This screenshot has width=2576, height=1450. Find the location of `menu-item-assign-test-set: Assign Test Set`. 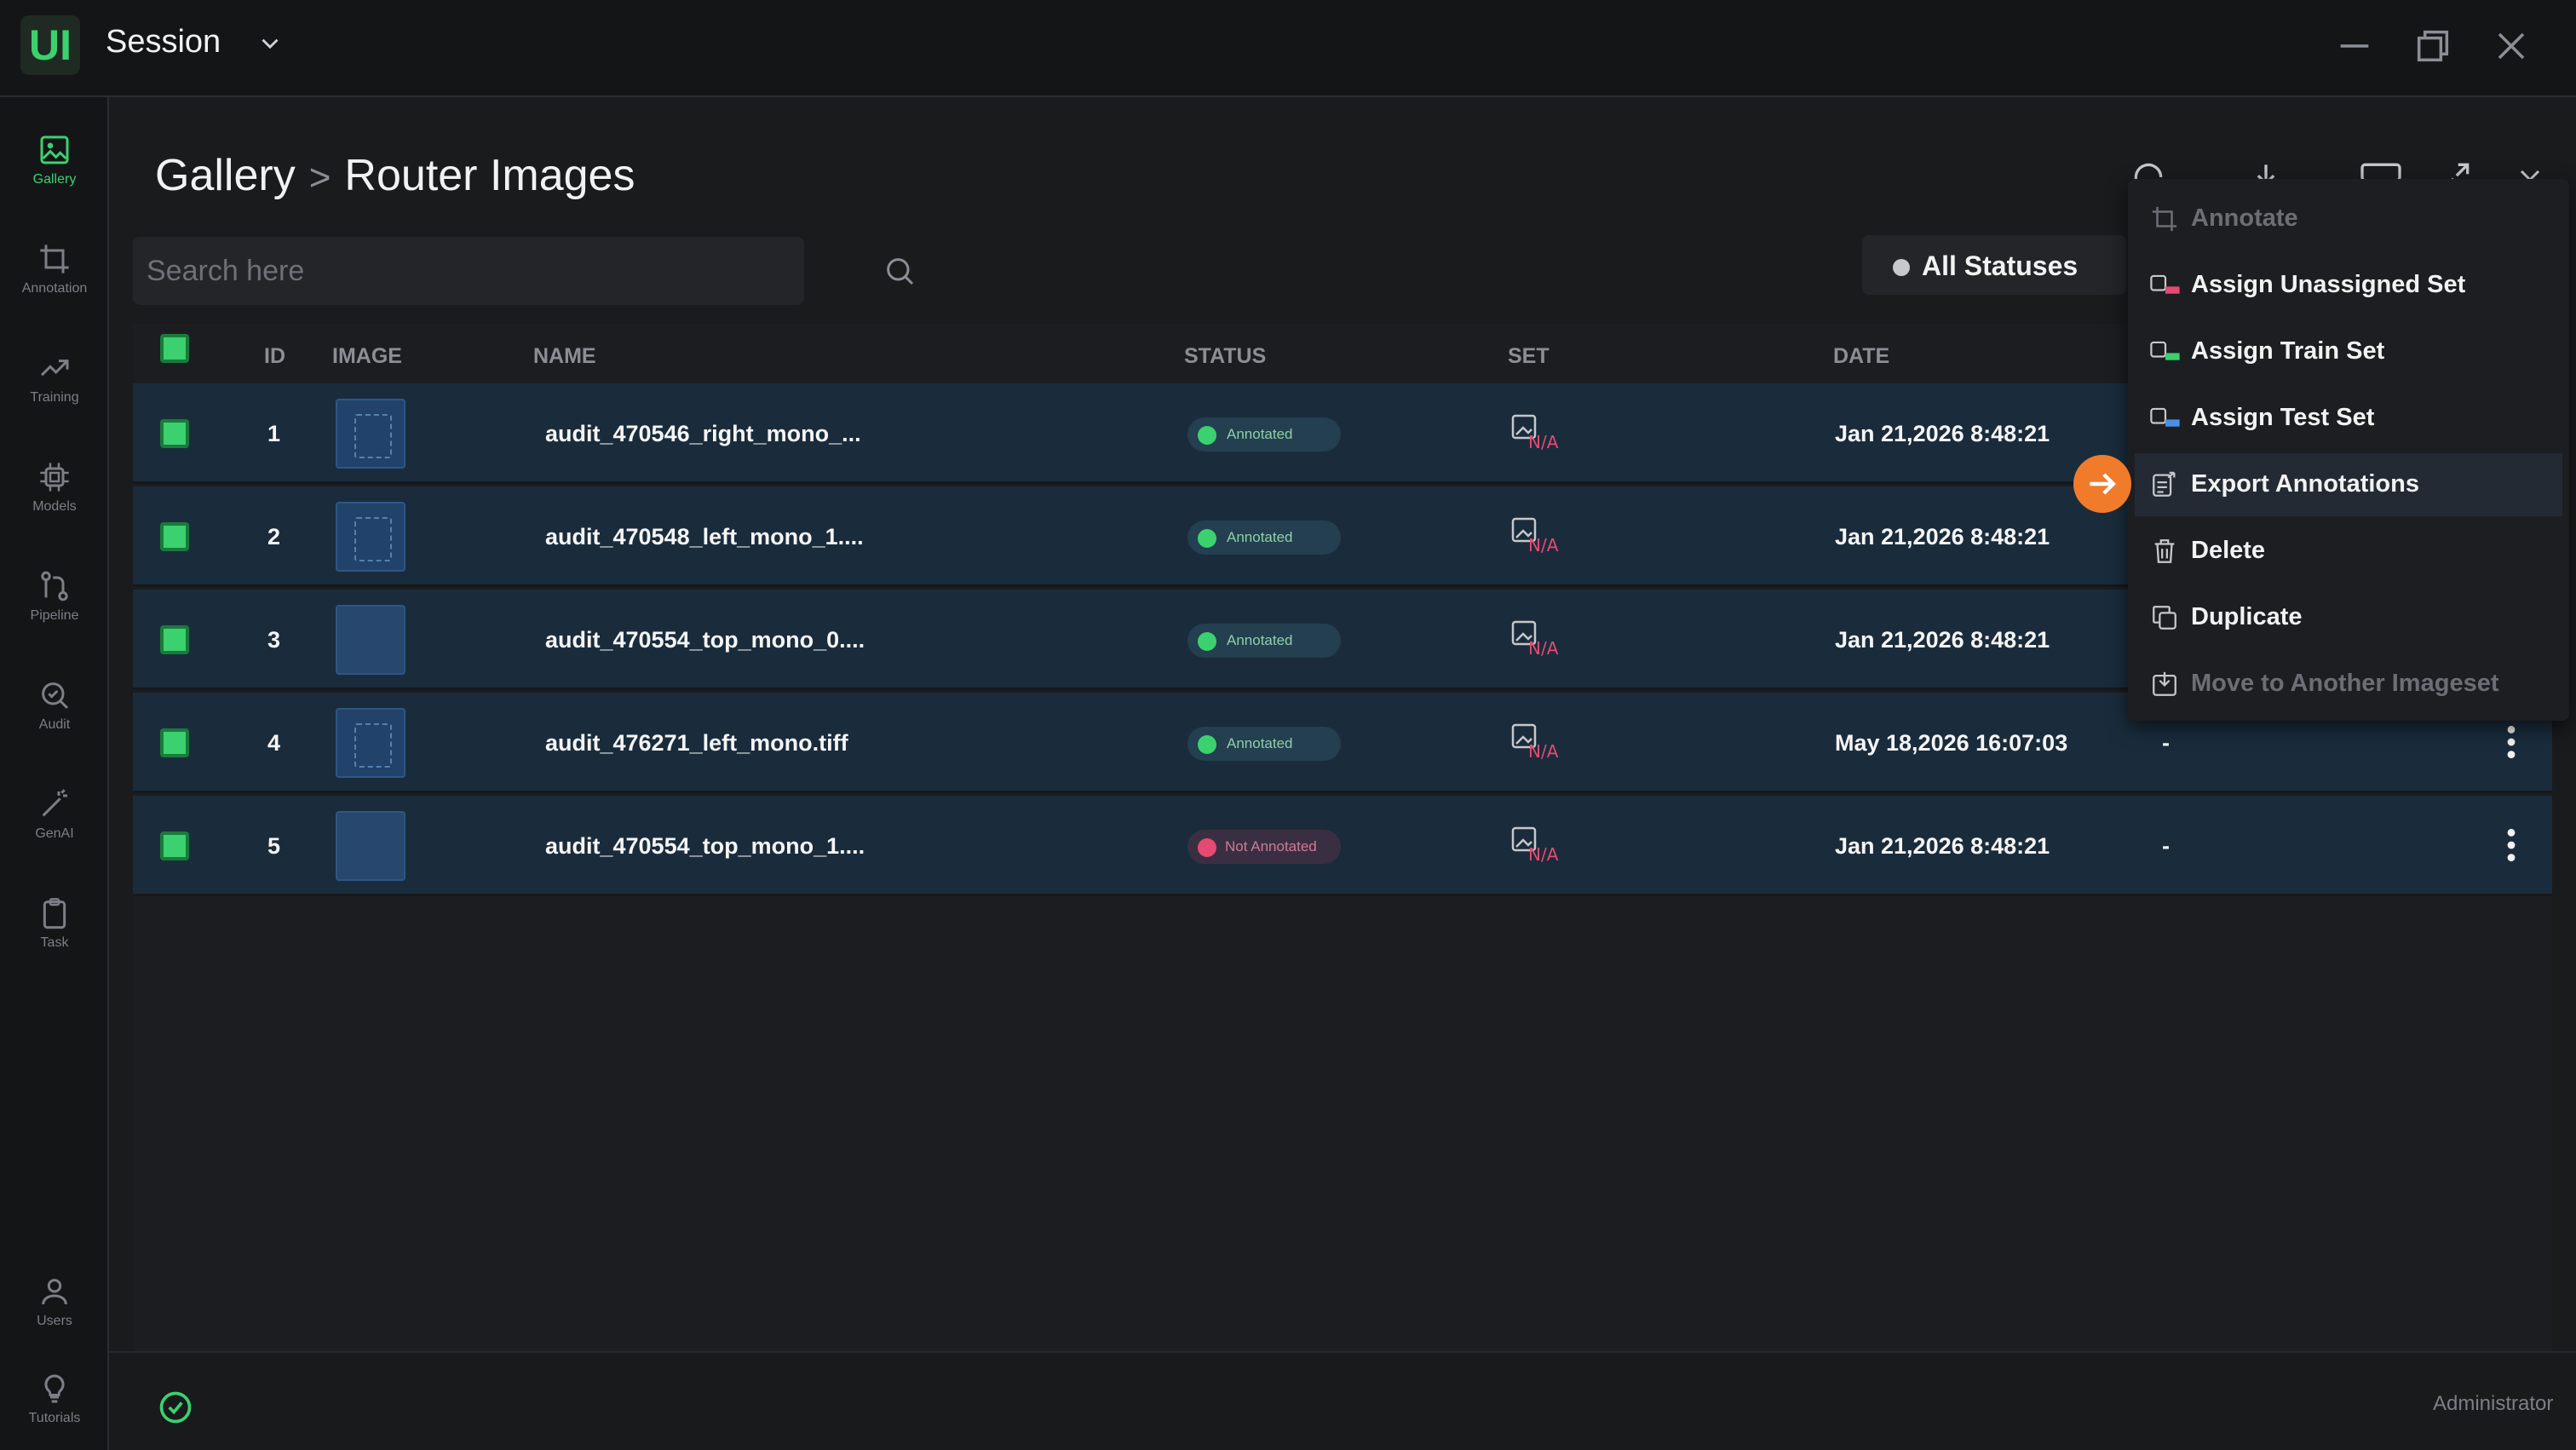

menu-item-assign-test-set: Assign Test Set is located at coordinates (2349, 418).